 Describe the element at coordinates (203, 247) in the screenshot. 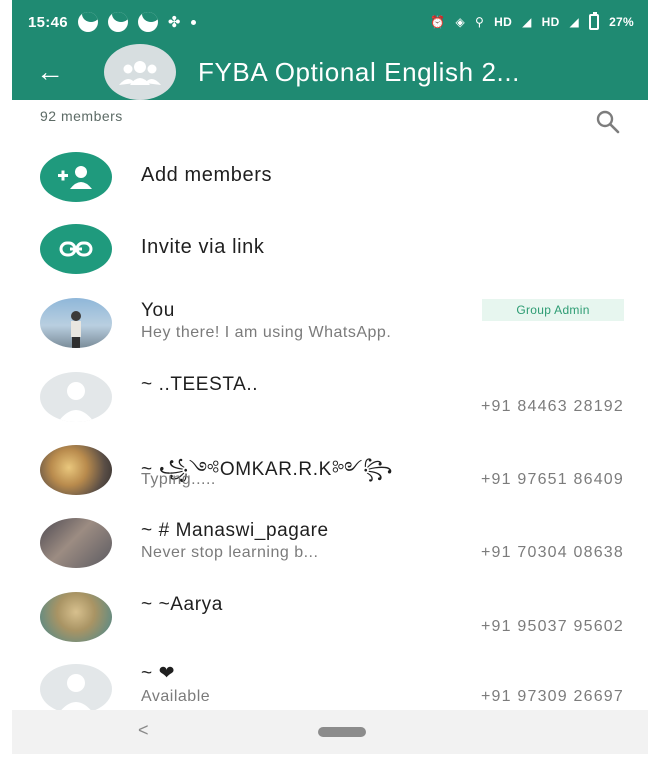

I see `invite-link-label: Invite via link` at that location.